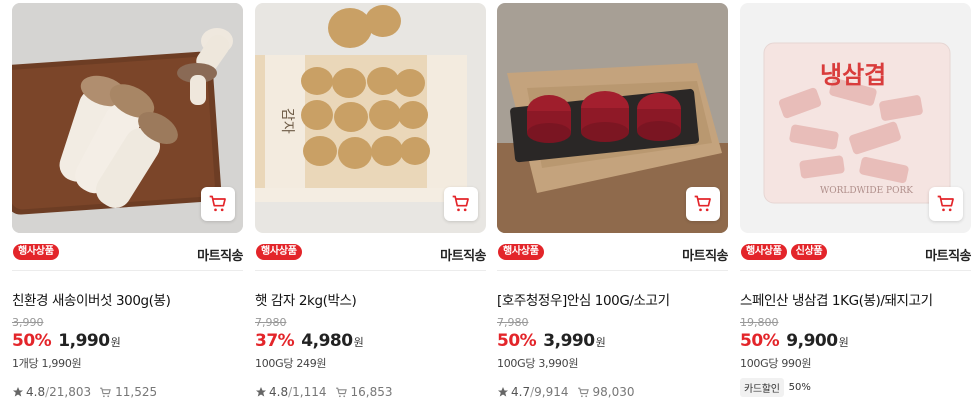  I want to click on review-count: 1,114, so click(309, 392).